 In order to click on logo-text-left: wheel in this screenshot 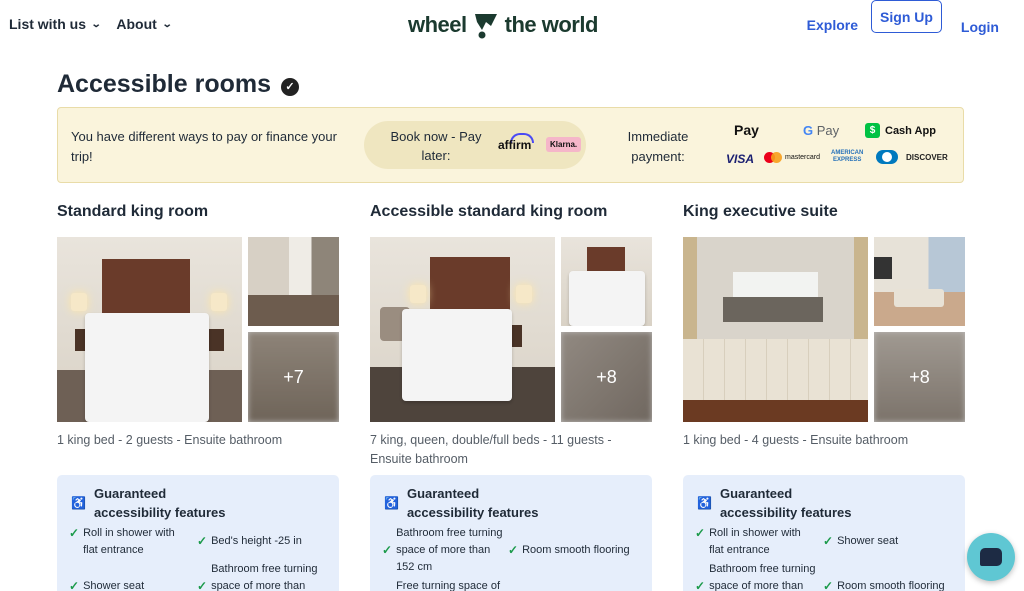, I will do `click(437, 24)`.